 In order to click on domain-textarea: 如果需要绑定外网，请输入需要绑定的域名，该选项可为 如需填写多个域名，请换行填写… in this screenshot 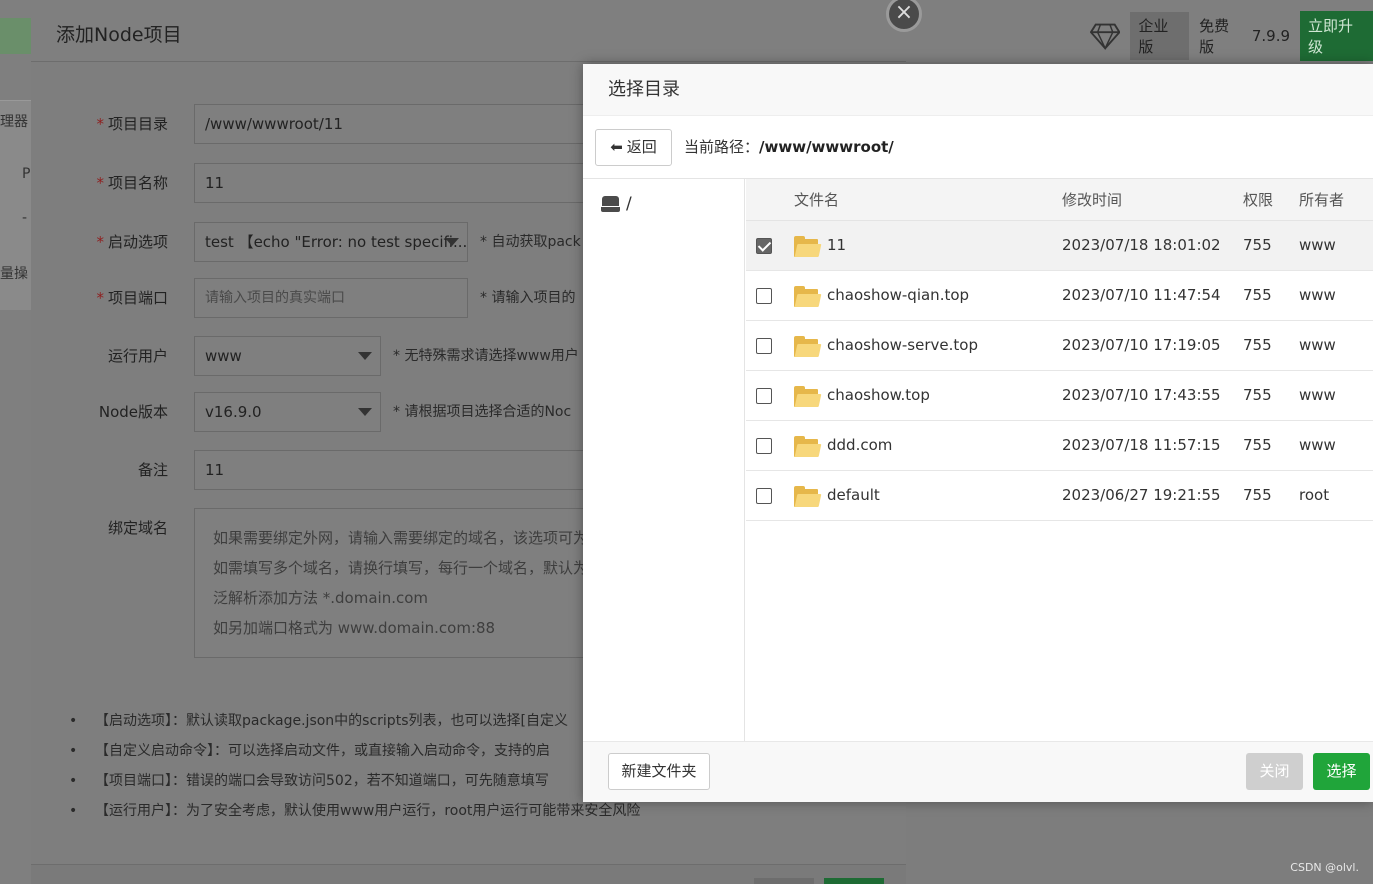, I will do `click(404, 583)`.